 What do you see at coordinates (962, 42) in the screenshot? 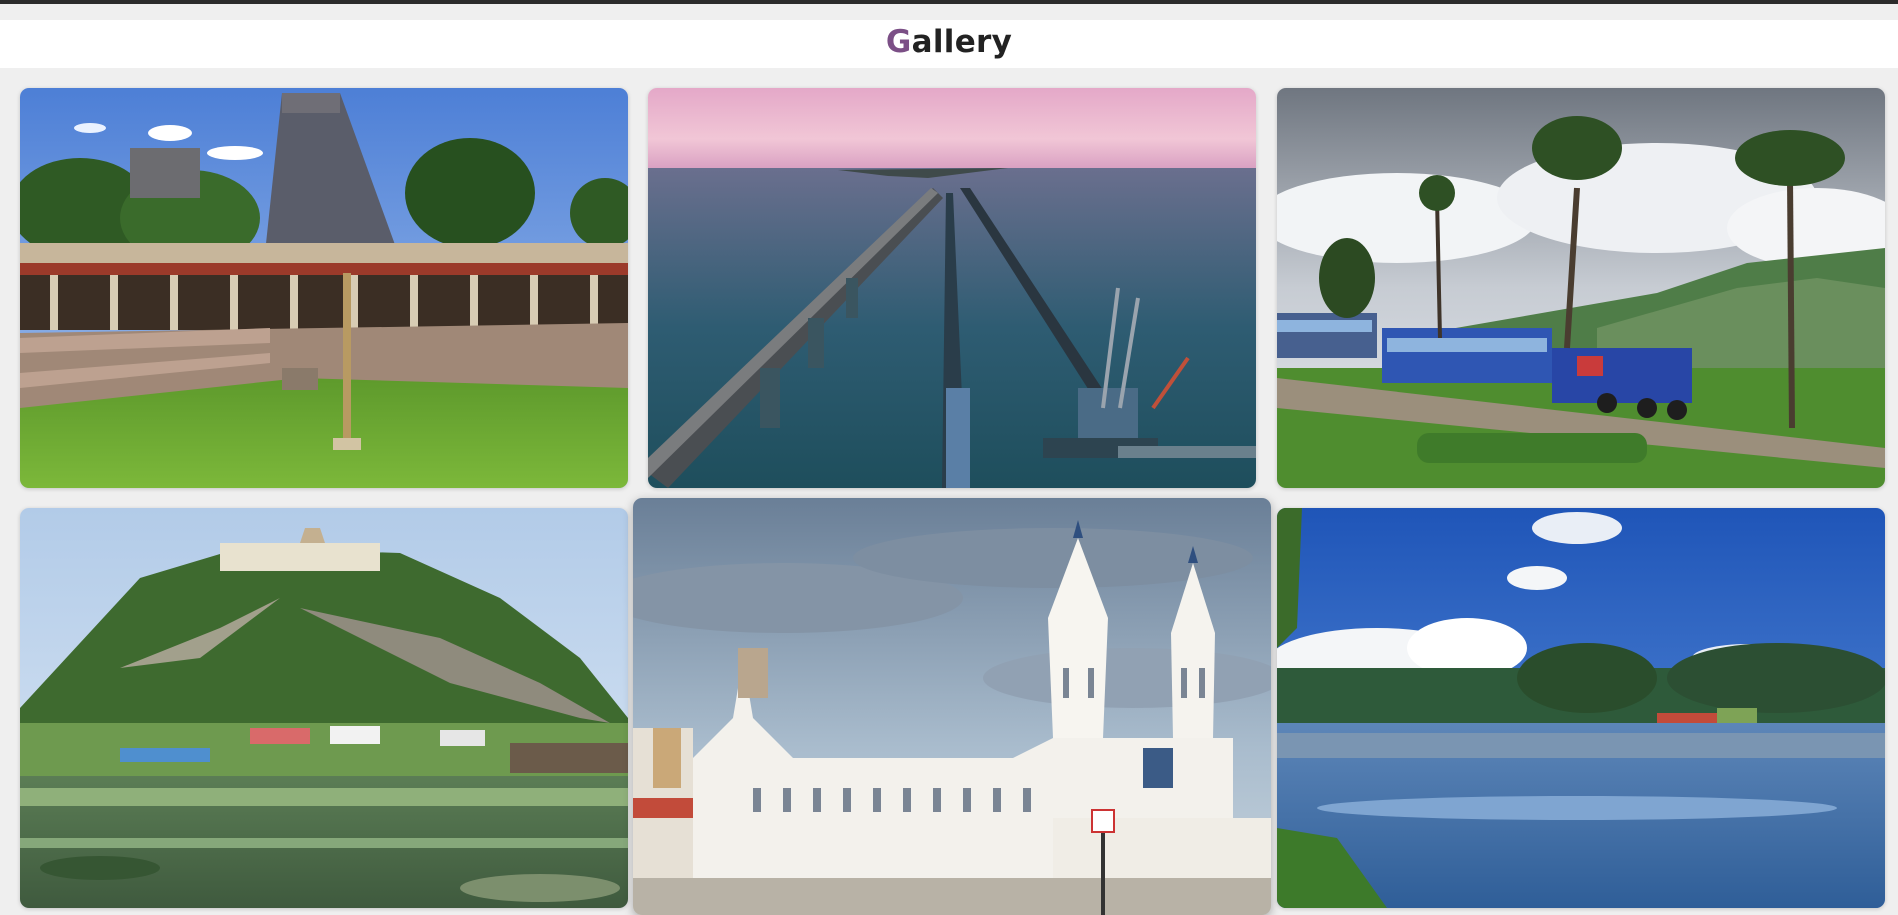
I see `page-title-rest: allery` at bounding box center [962, 42].